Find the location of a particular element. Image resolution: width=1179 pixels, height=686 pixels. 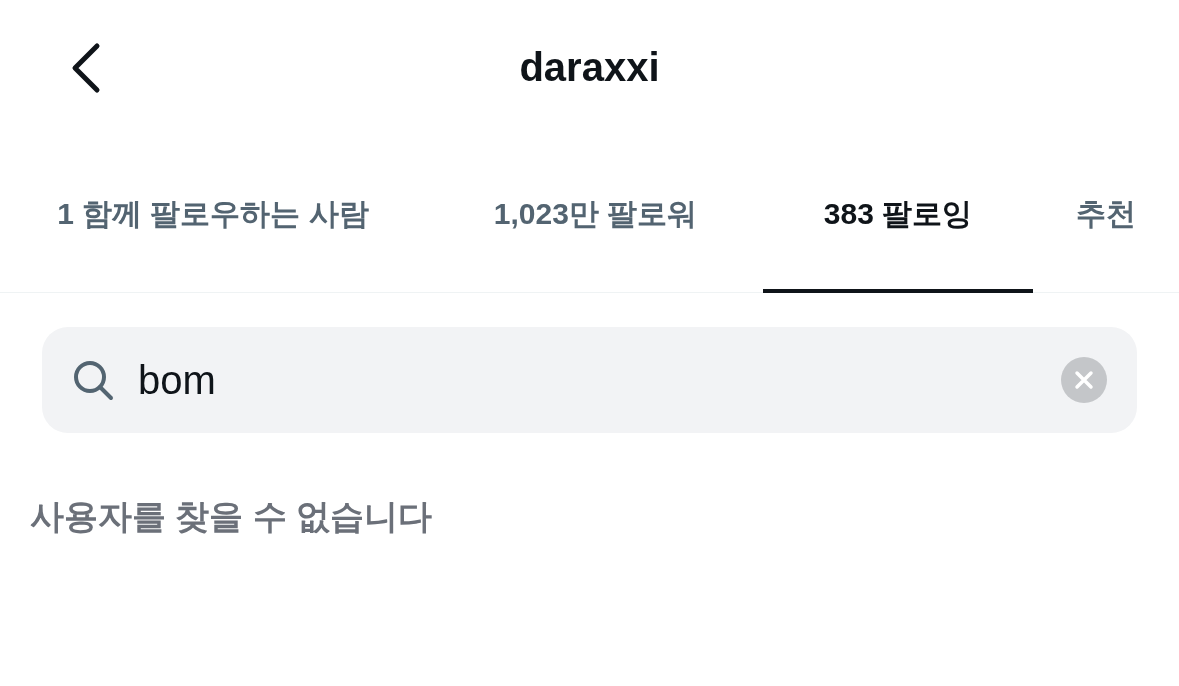

close-icon is located at coordinates (1084, 380).